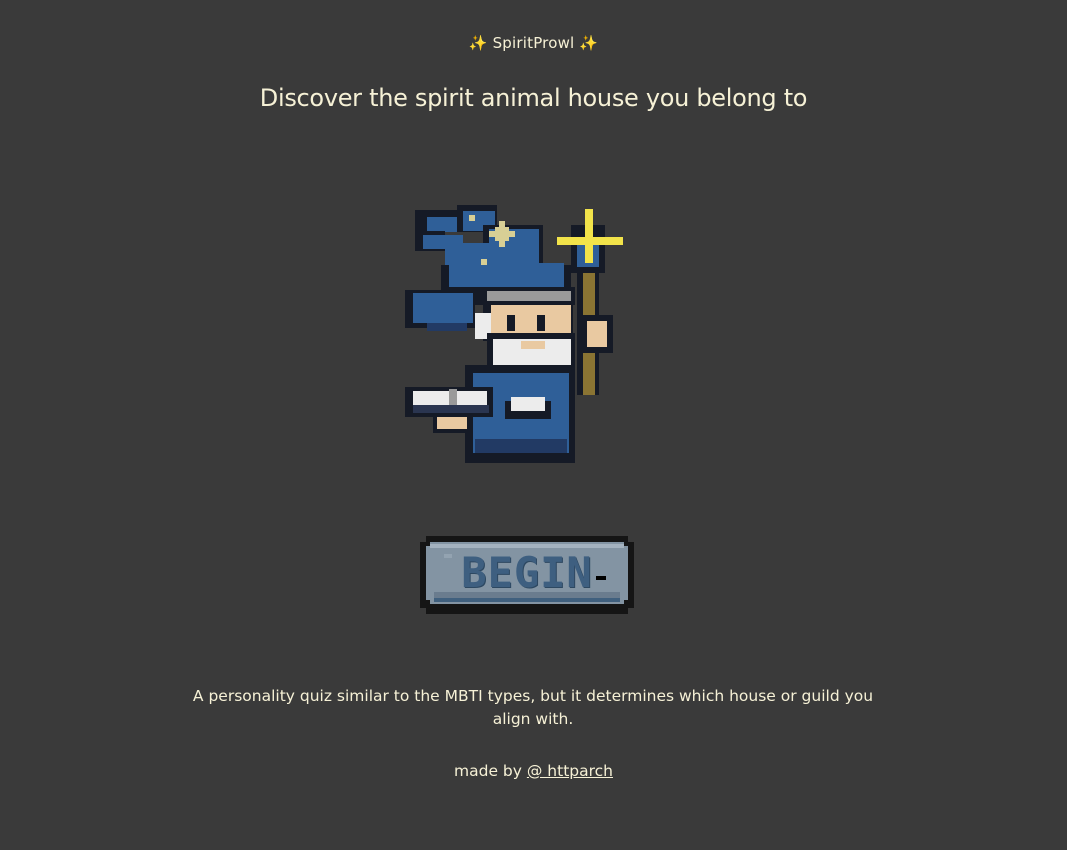 This screenshot has width=1067, height=850. I want to click on author-link: @ httparch, so click(570, 771).